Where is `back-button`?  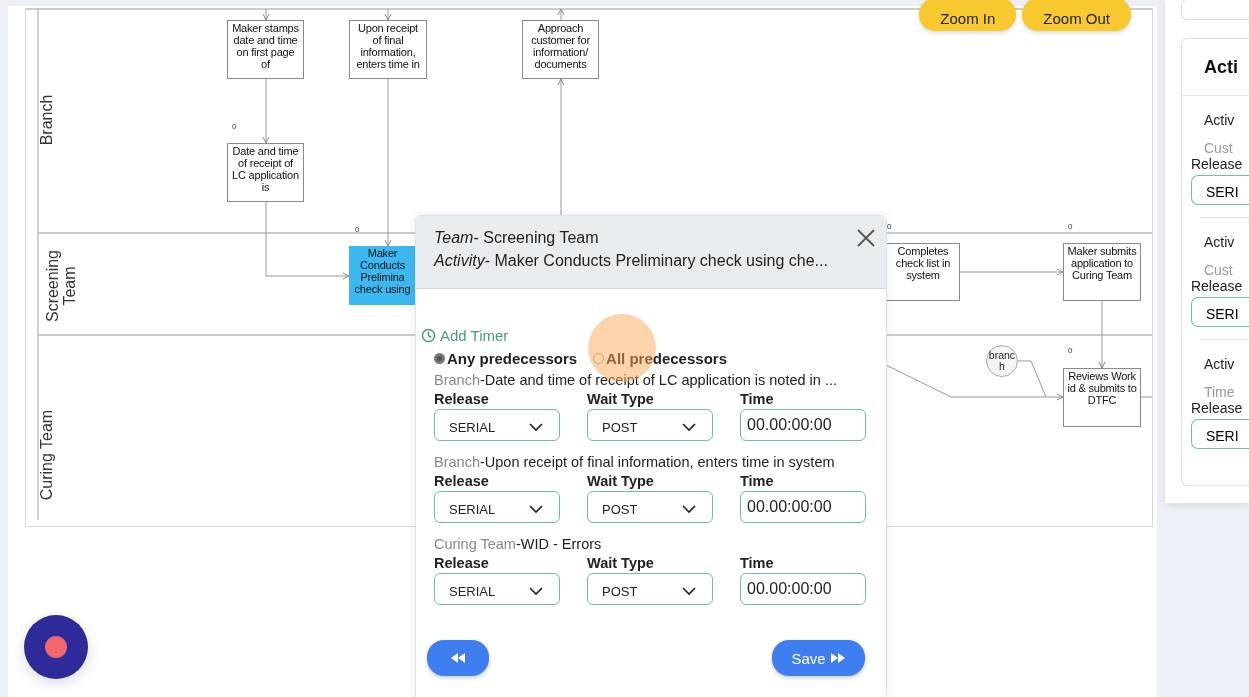
back-button is located at coordinates (458, 658).